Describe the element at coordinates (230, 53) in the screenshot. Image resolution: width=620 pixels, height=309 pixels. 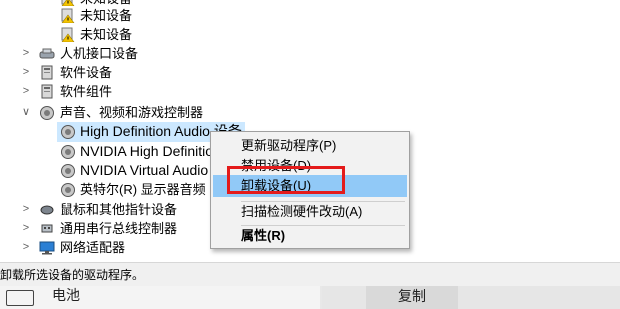
I see `tree-category-hid: > 人机接口设备` at that location.